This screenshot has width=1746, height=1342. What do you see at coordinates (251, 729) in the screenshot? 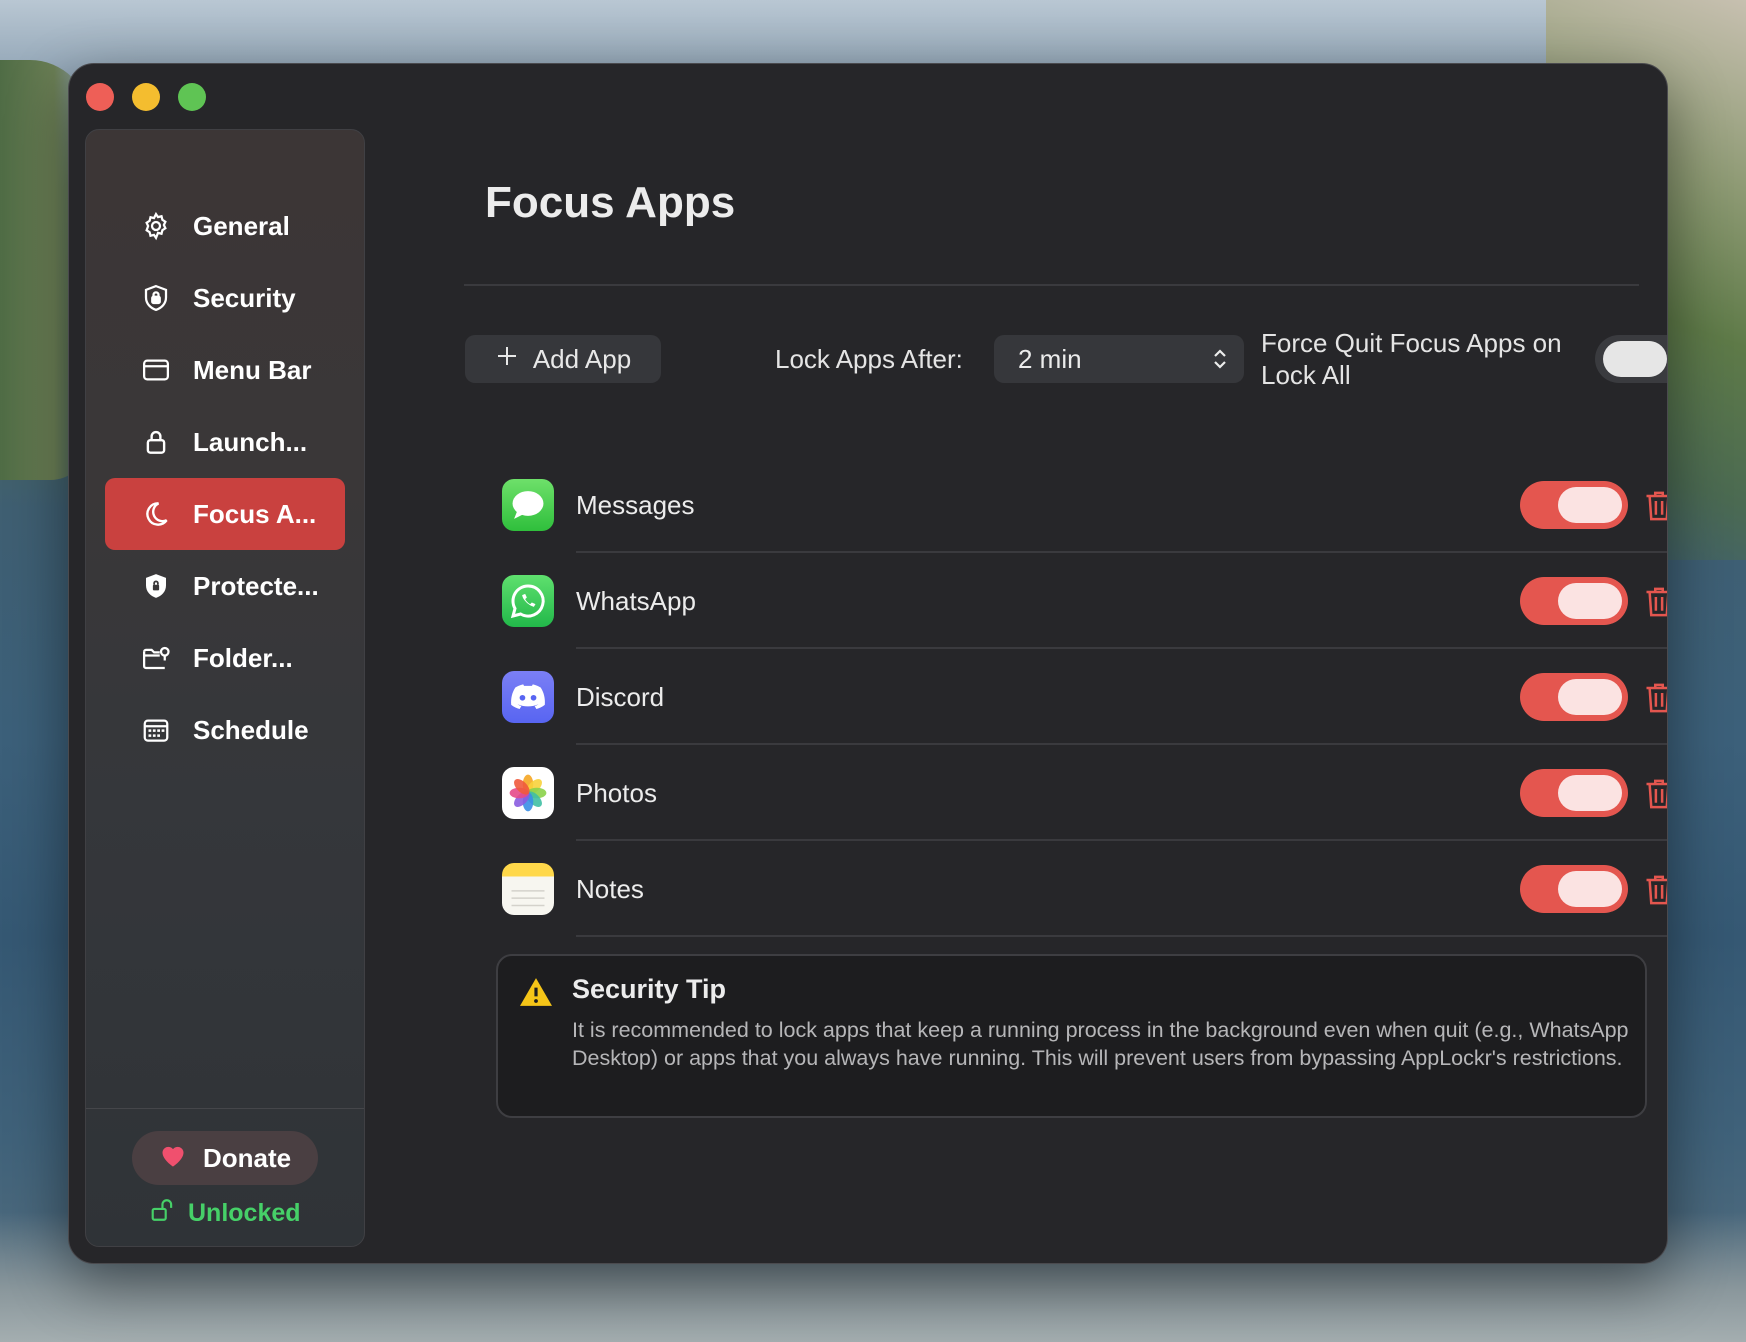
I see `sidebar-item-label: Schedule` at bounding box center [251, 729].